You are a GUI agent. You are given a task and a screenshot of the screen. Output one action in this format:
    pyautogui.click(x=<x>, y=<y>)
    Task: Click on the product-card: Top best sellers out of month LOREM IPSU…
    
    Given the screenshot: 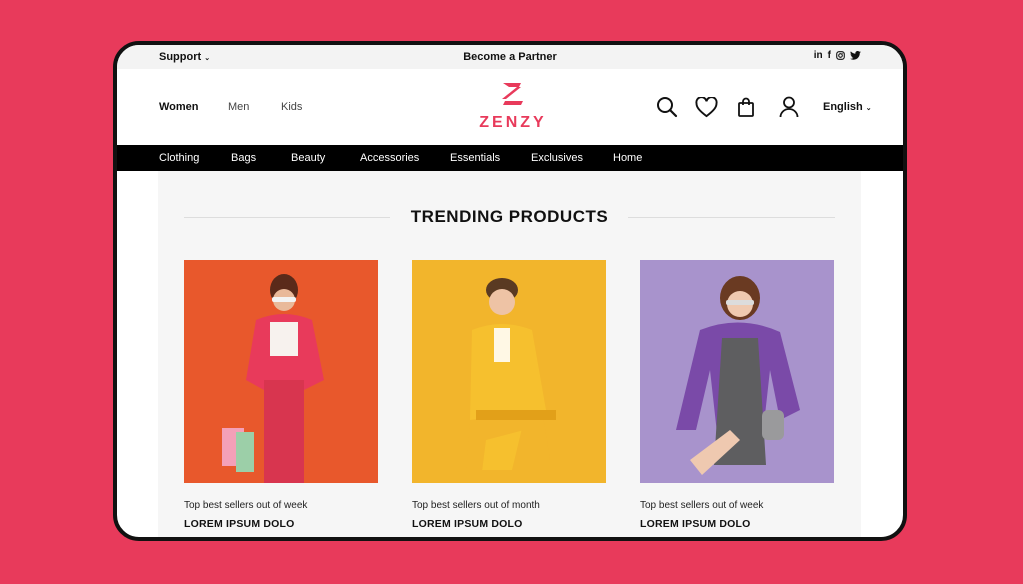 What is the action you would take?
    pyautogui.click(x=509, y=395)
    